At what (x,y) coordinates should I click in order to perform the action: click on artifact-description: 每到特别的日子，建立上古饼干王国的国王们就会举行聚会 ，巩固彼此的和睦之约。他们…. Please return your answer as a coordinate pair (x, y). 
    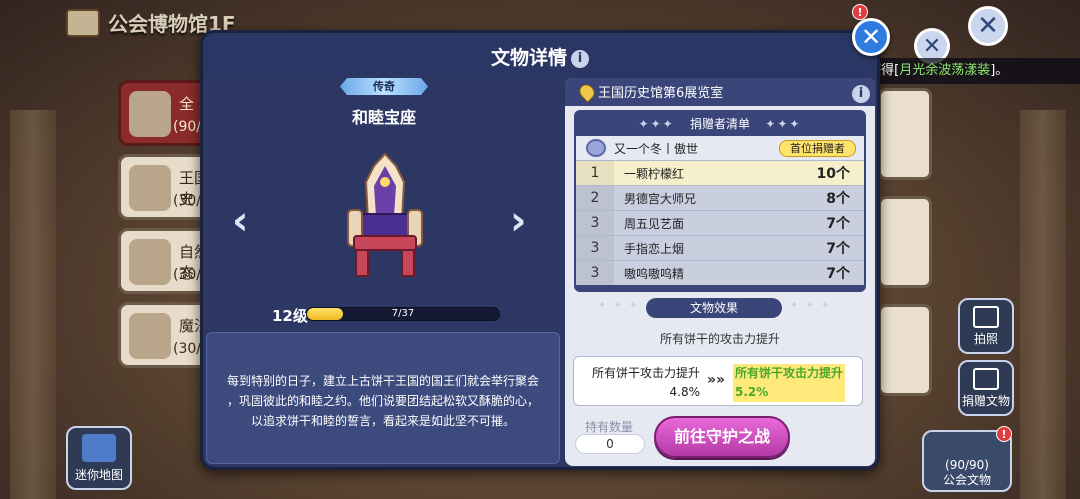
    Looking at the image, I should click on (383, 398).